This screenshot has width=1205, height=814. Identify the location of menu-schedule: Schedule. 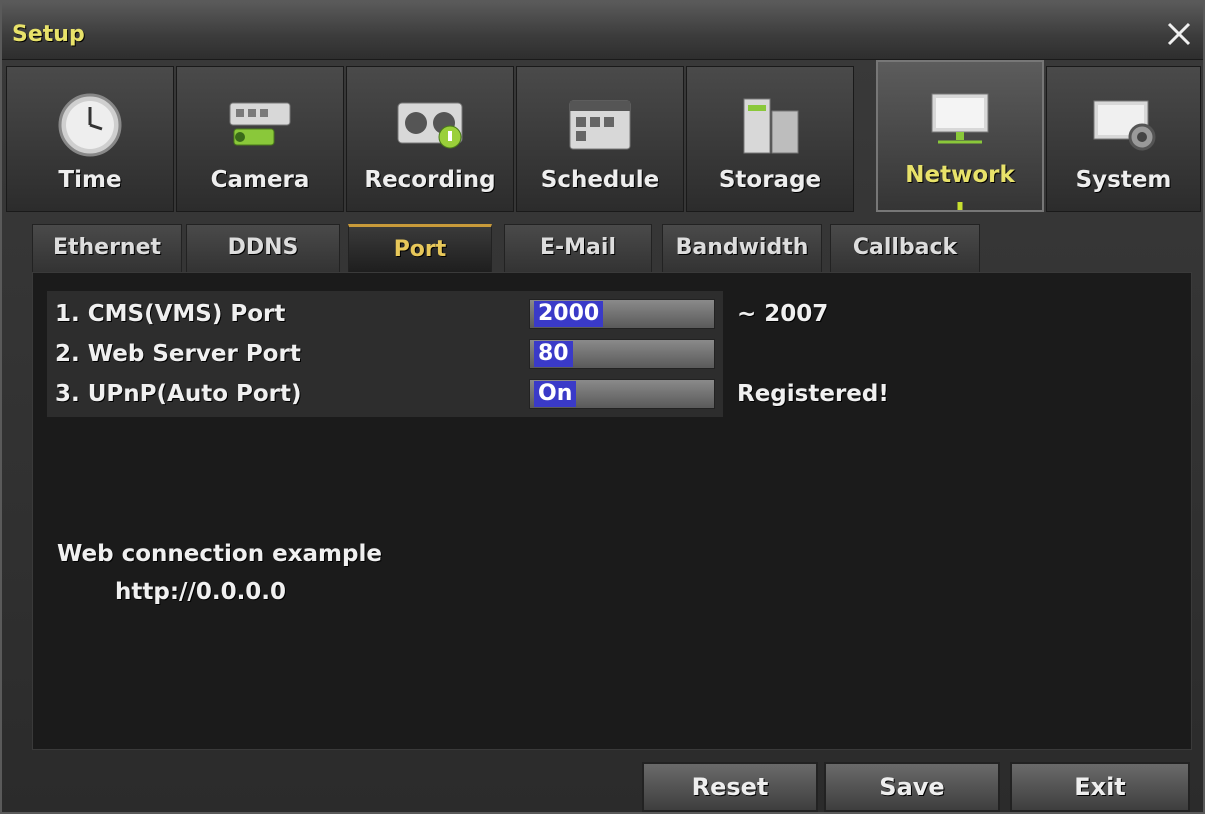
(600, 139).